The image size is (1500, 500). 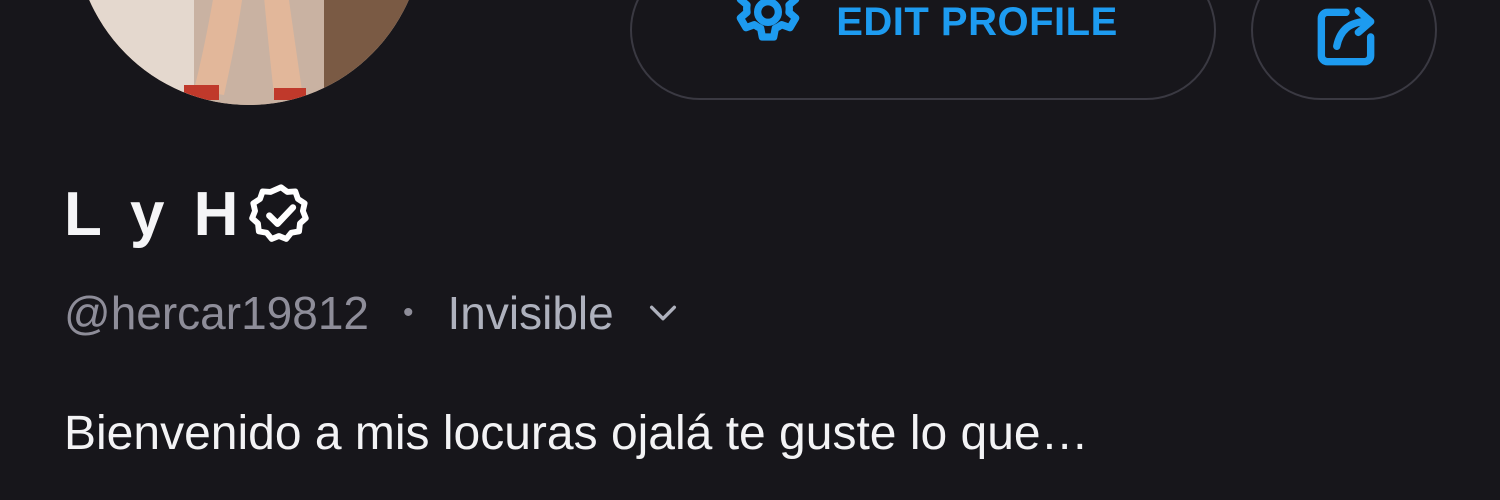 I want to click on gear-icon, so click(x=768, y=20).